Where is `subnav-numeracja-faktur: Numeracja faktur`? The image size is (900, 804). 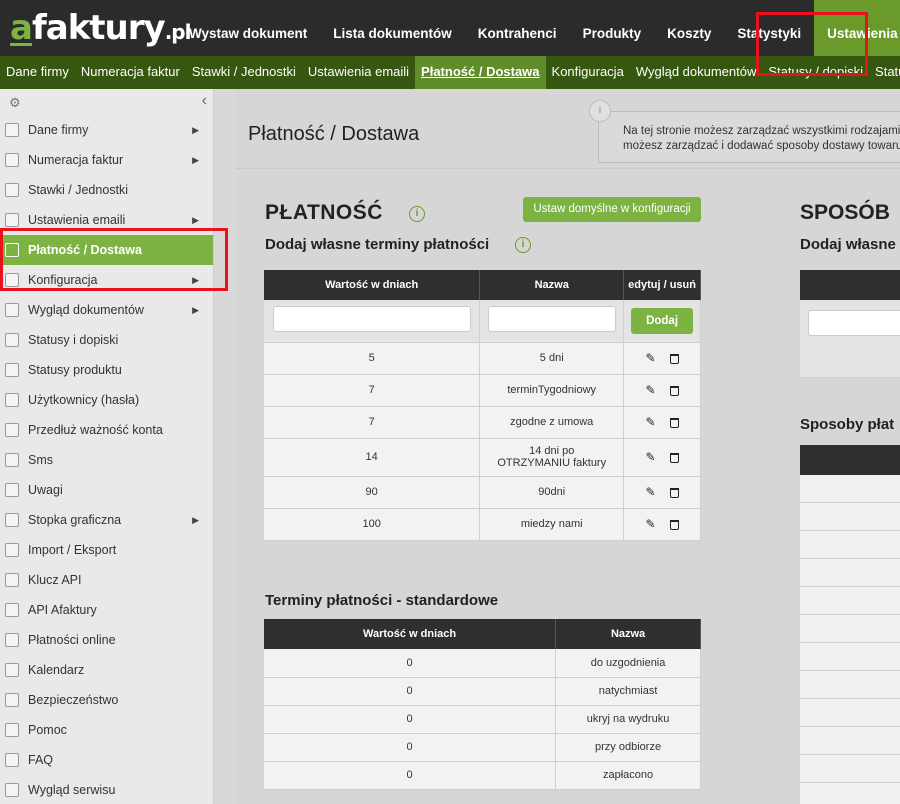 subnav-numeracja-faktur: Numeracja faktur is located at coordinates (130, 72).